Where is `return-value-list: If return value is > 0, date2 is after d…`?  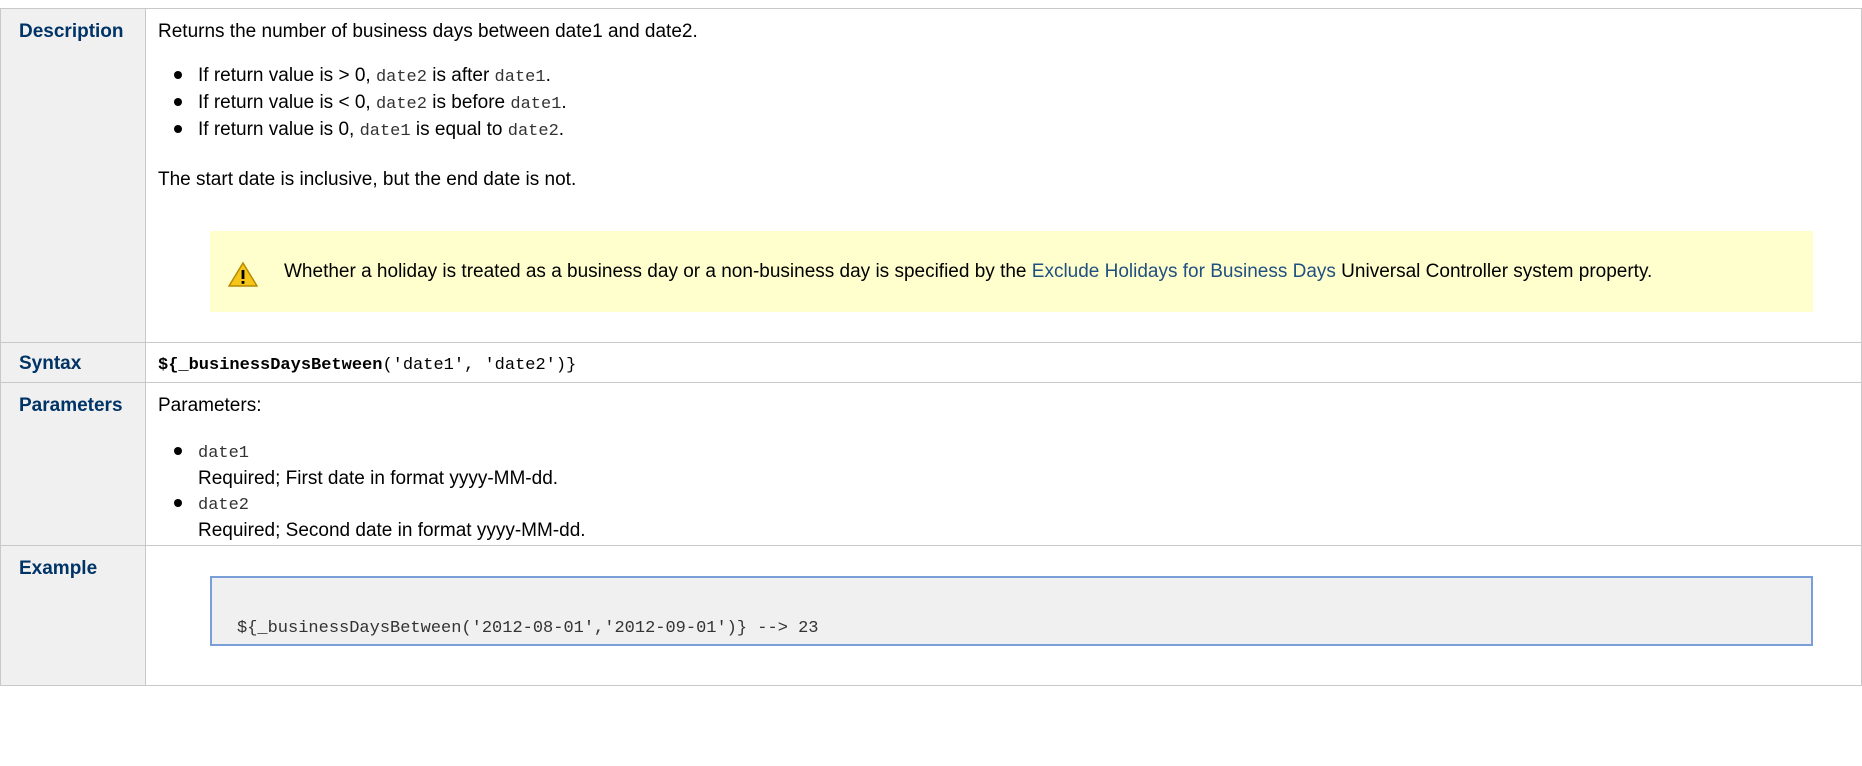
return-value-list: If return value is > 0, date2 is after d… is located at coordinates (1009, 103).